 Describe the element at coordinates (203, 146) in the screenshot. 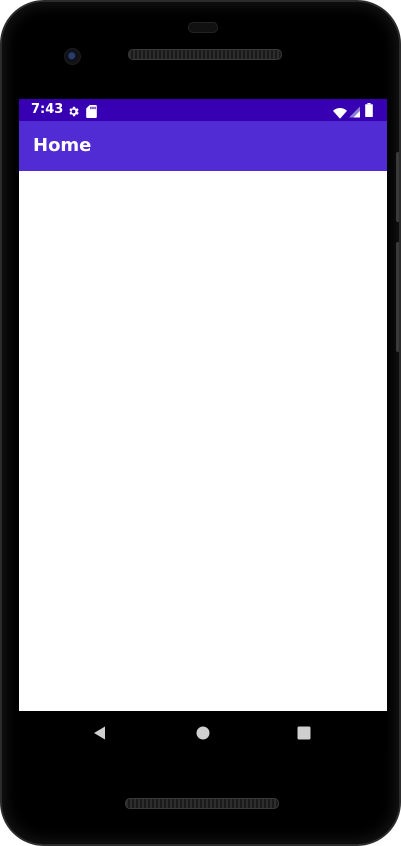

I see `app-toolbar: Home` at that location.